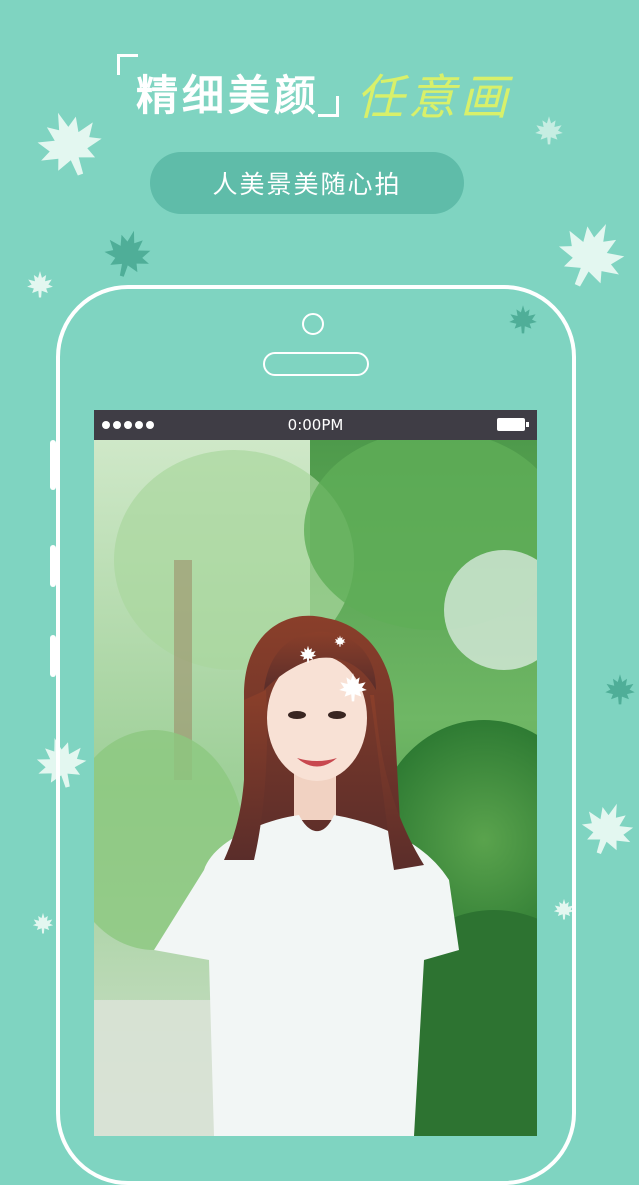  I want to click on bracket-bottom-right, so click(328, 106).